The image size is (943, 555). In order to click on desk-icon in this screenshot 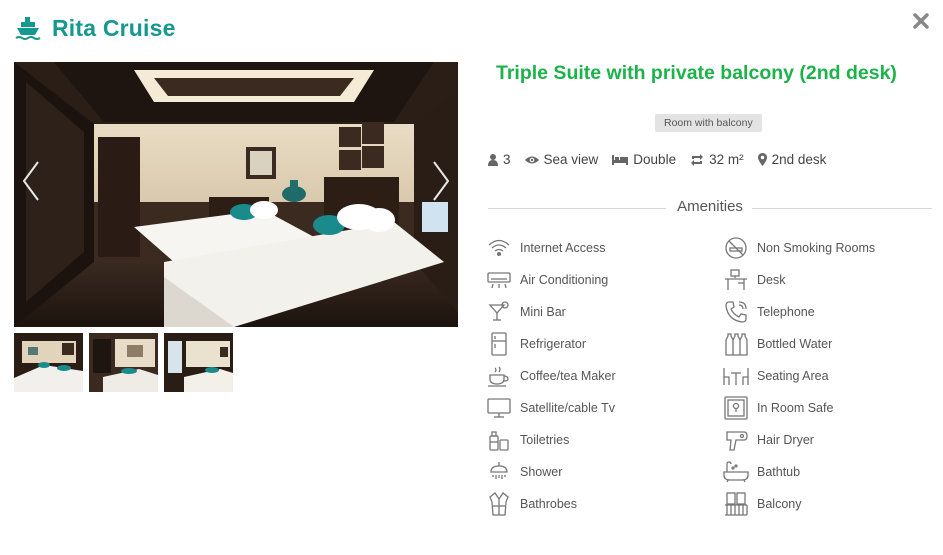, I will do `click(736, 279)`.